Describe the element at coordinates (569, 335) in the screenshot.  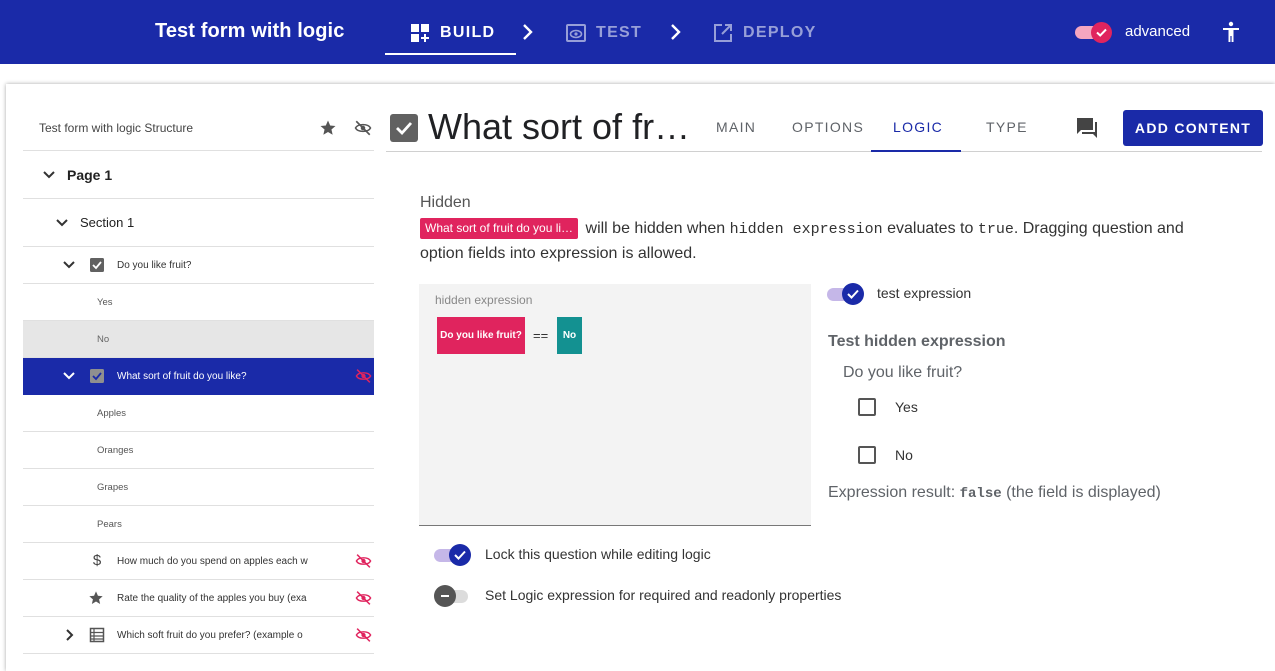
I see `expression-value-chip: No` at that location.